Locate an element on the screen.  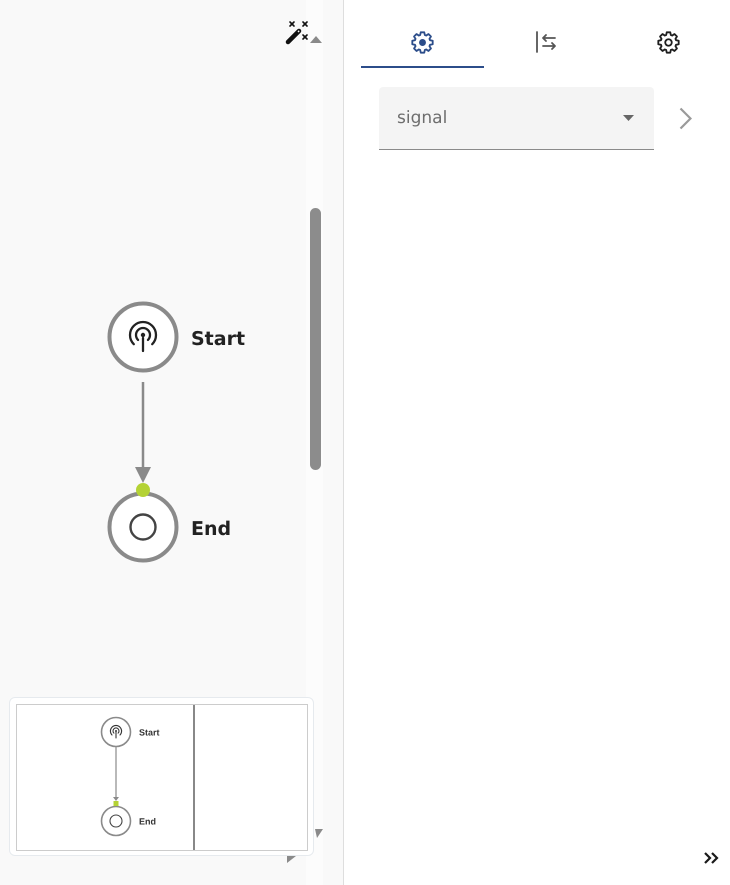
connector-arrow is located at coordinates (116, 774).